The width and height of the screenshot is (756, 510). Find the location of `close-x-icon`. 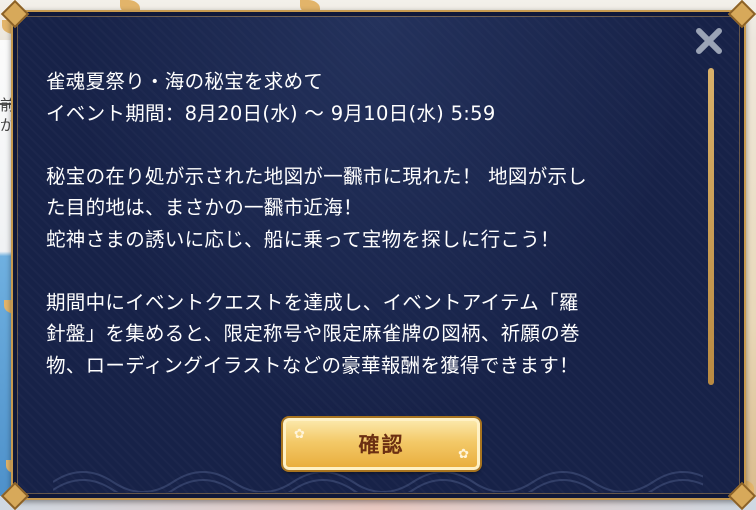

close-x-icon is located at coordinates (709, 41).